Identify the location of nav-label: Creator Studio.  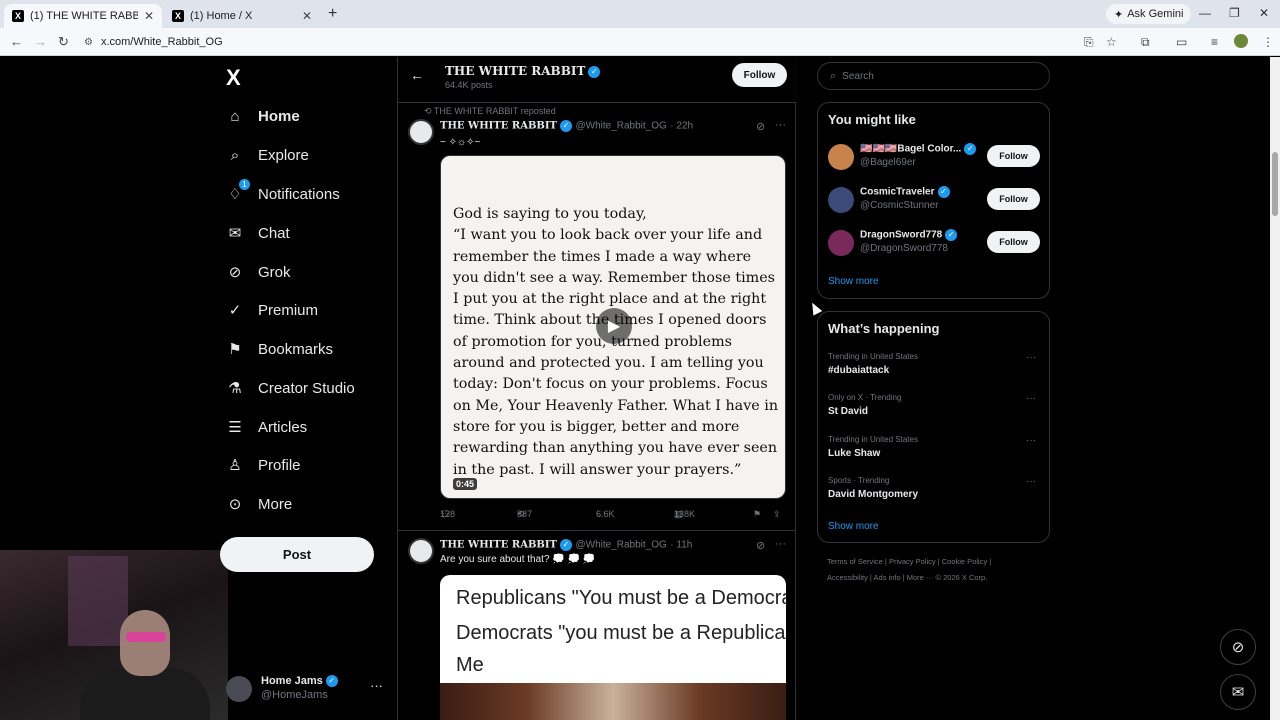
(306, 388).